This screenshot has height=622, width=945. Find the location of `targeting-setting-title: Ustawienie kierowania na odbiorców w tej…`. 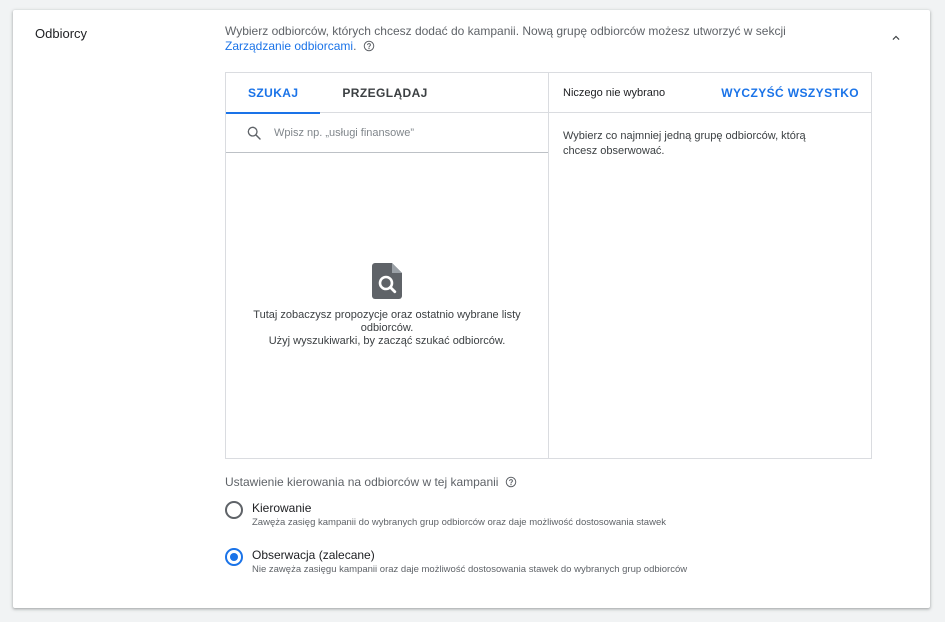

targeting-setting-title: Ustawienie kierowania na odbiorców w tej… is located at coordinates (371, 482).